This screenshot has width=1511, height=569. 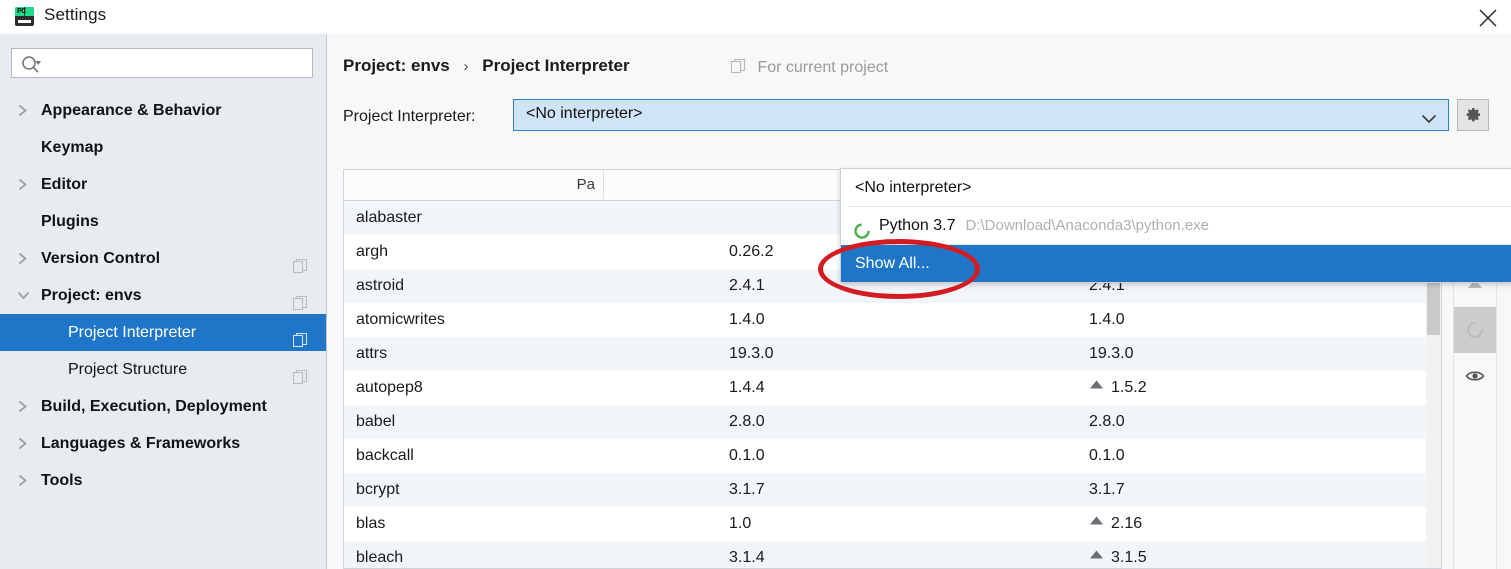 I want to click on chevron-down-icon, so click(x=25, y=295).